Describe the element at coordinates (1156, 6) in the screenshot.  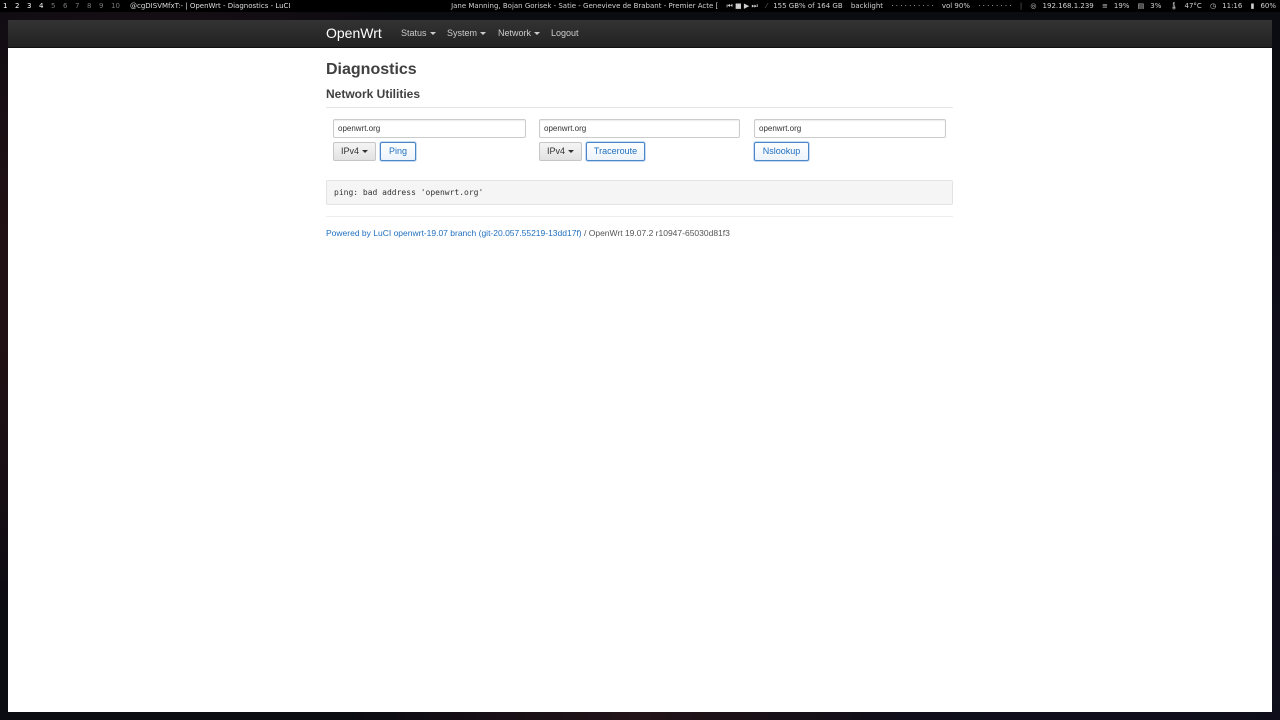
I see `memory-usage: 3%` at that location.